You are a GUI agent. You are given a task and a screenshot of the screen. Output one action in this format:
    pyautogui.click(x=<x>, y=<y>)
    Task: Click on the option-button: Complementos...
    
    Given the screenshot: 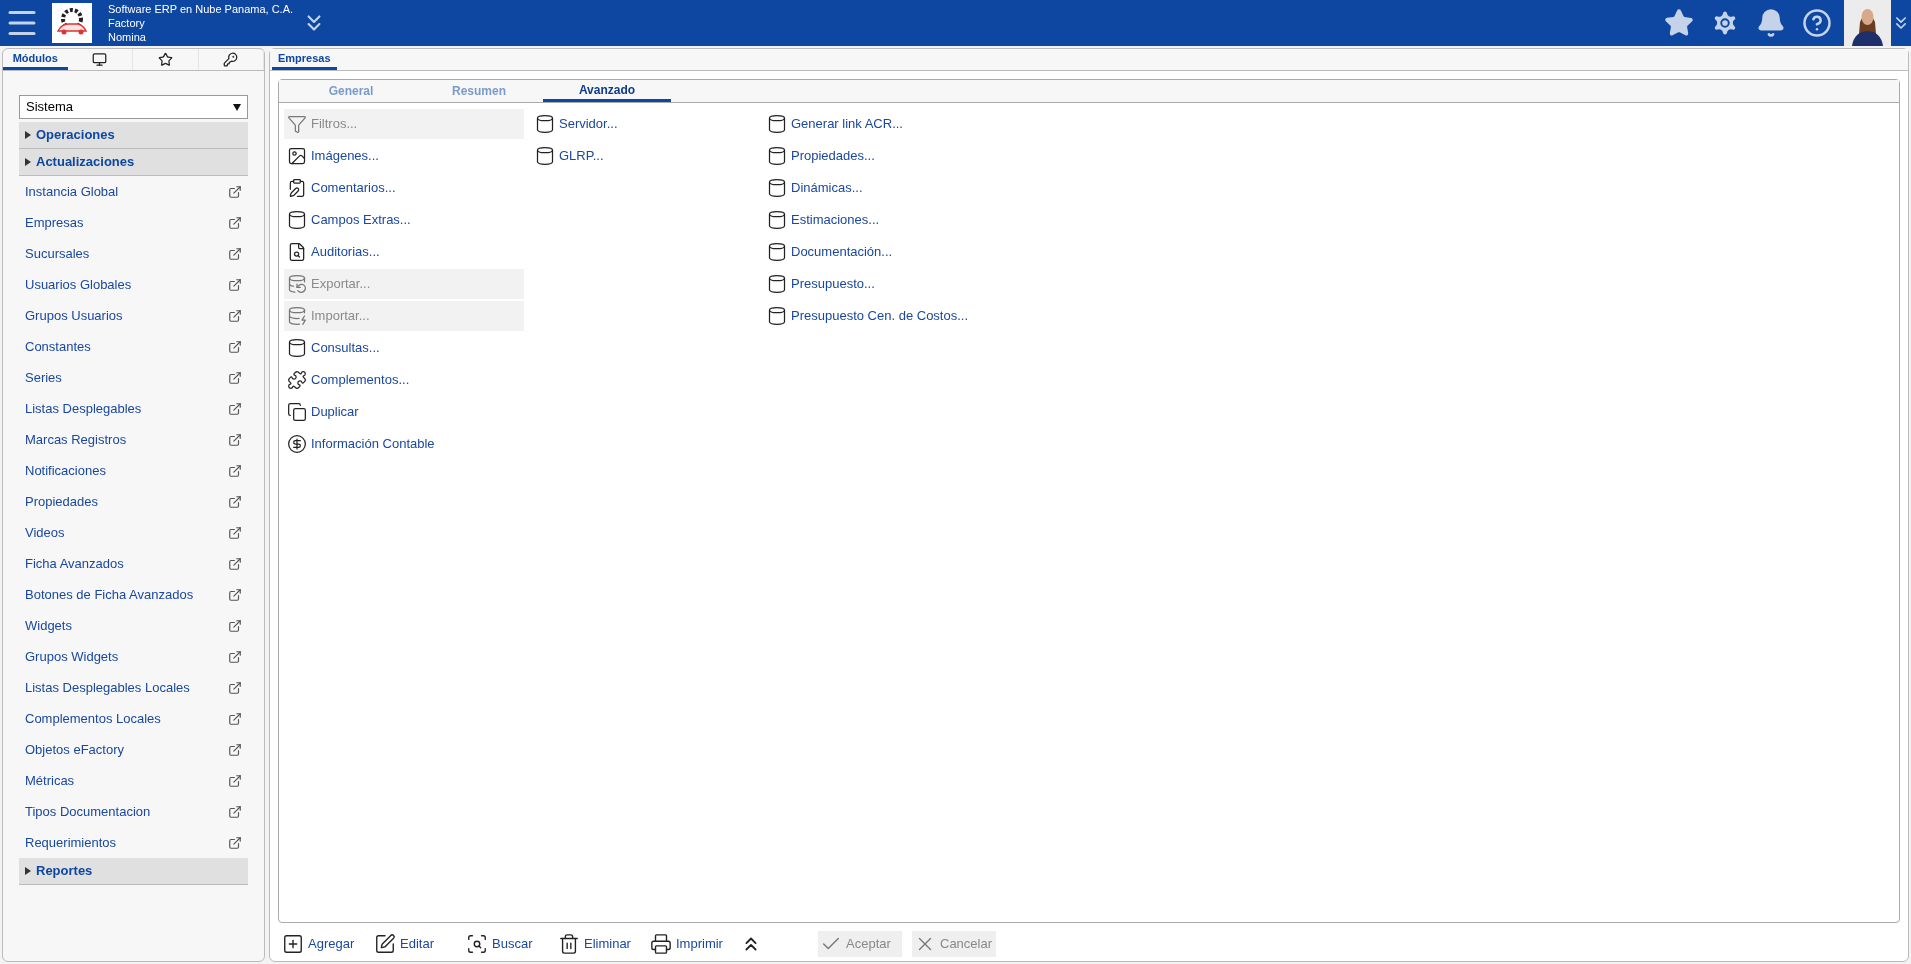 What is the action you would take?
    pyautogui.click(x=404, y=380)
    